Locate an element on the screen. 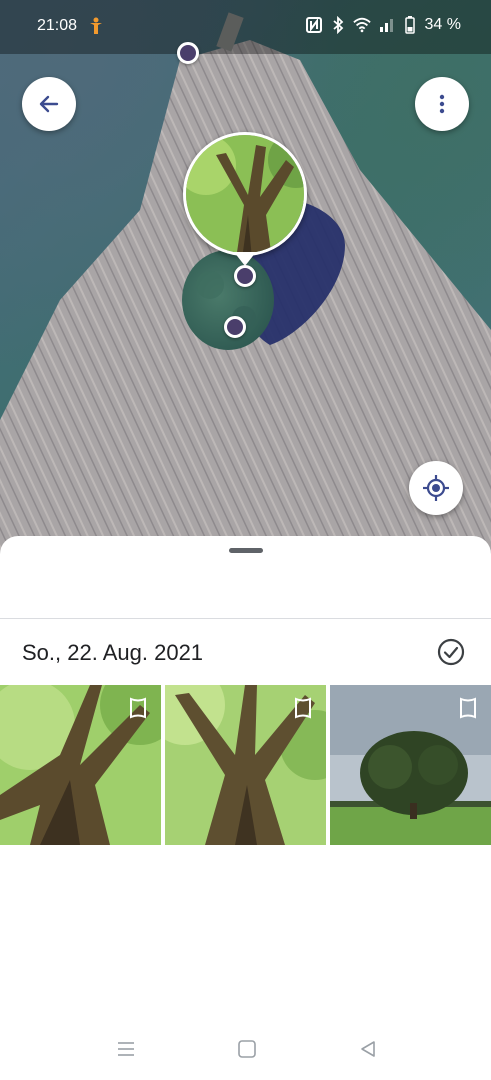 The height and width of the screenshot is (1080, 491). photo-grid is located at coordinates (245, 765).